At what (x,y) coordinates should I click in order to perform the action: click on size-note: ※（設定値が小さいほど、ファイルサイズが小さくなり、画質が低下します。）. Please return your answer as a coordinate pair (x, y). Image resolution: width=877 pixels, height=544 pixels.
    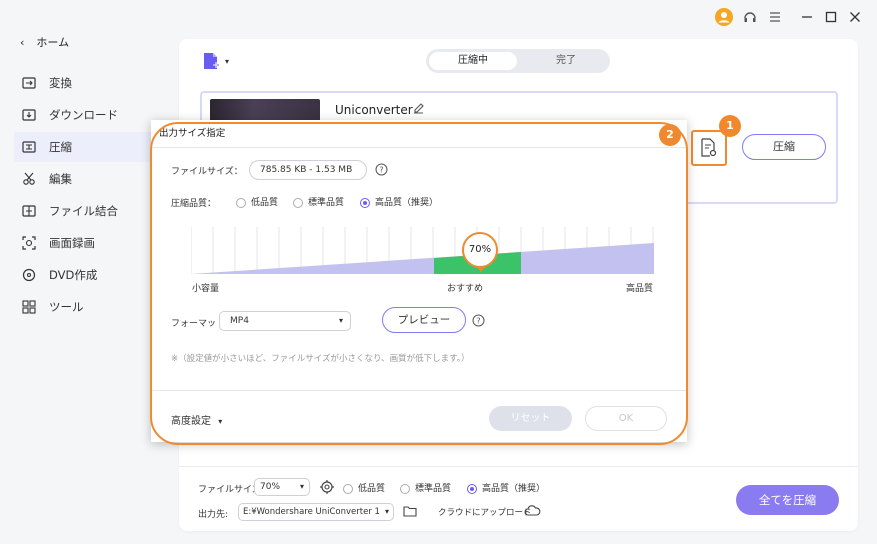
    Looking at the image, I should click on (320, 359).